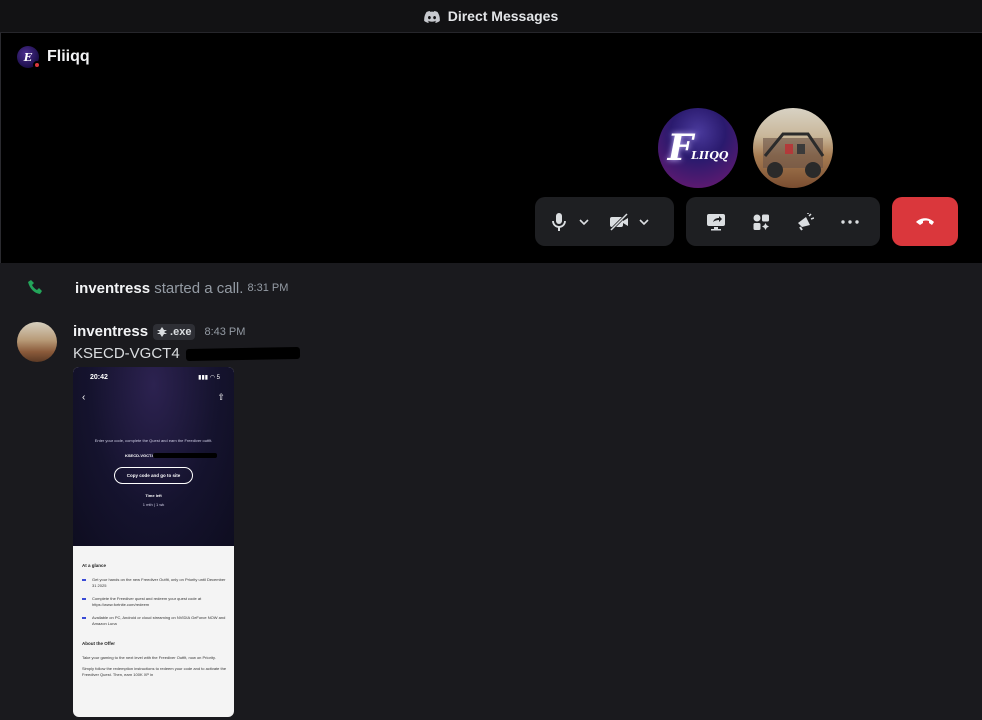 The height and width of the screenshot is (720, 982). I want to click on participant-avatar-fliiqq: F LIIQQ, so click(698, 148).